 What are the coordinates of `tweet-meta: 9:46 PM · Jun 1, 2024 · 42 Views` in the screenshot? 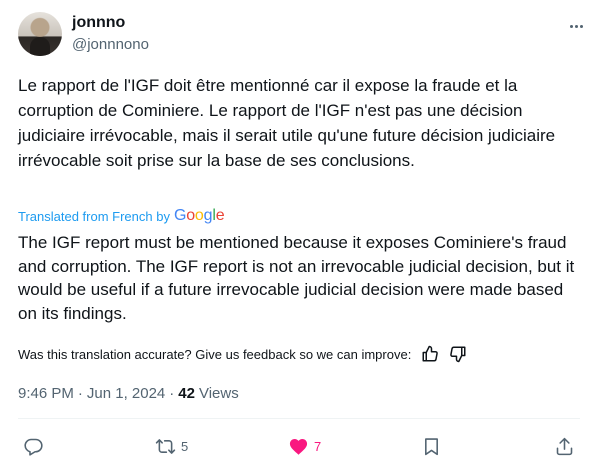 It's located at (128, 393).